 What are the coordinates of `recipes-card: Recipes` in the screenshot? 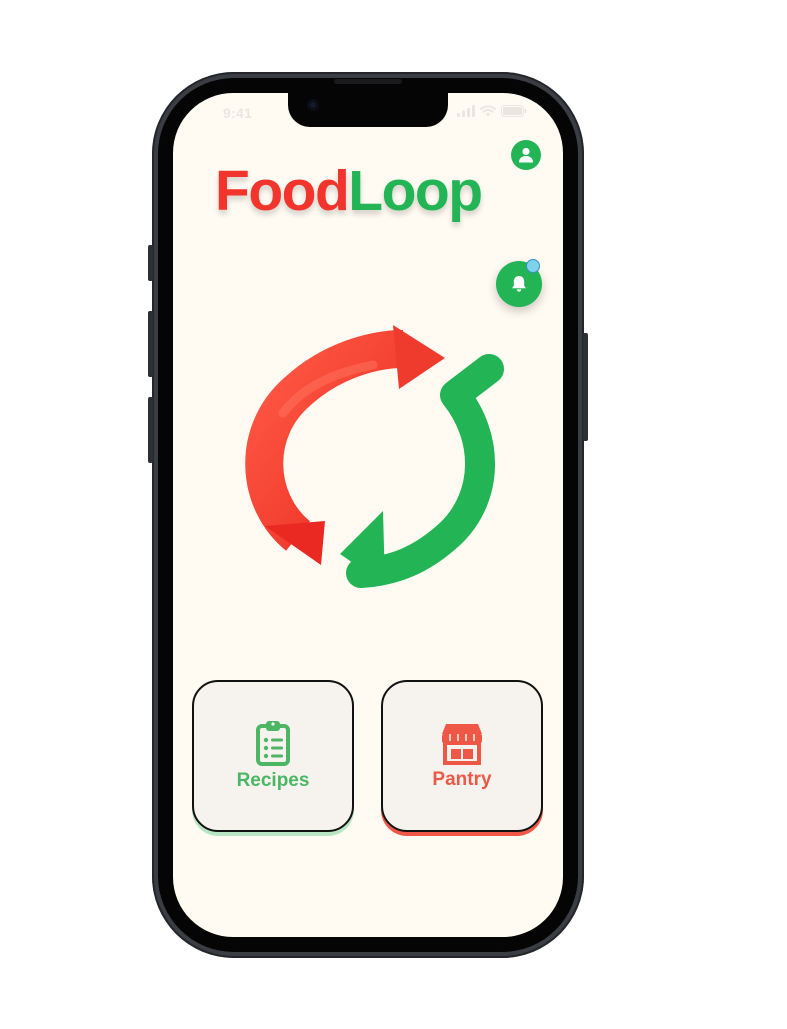 It's located at (273, 756).